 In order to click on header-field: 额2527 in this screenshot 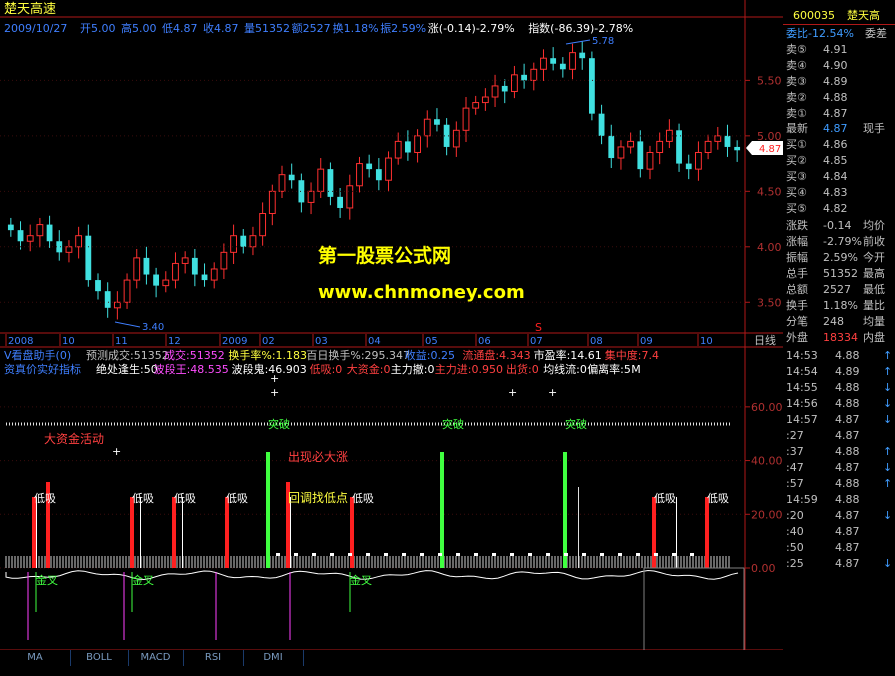, I will do `click(311, 28)`.